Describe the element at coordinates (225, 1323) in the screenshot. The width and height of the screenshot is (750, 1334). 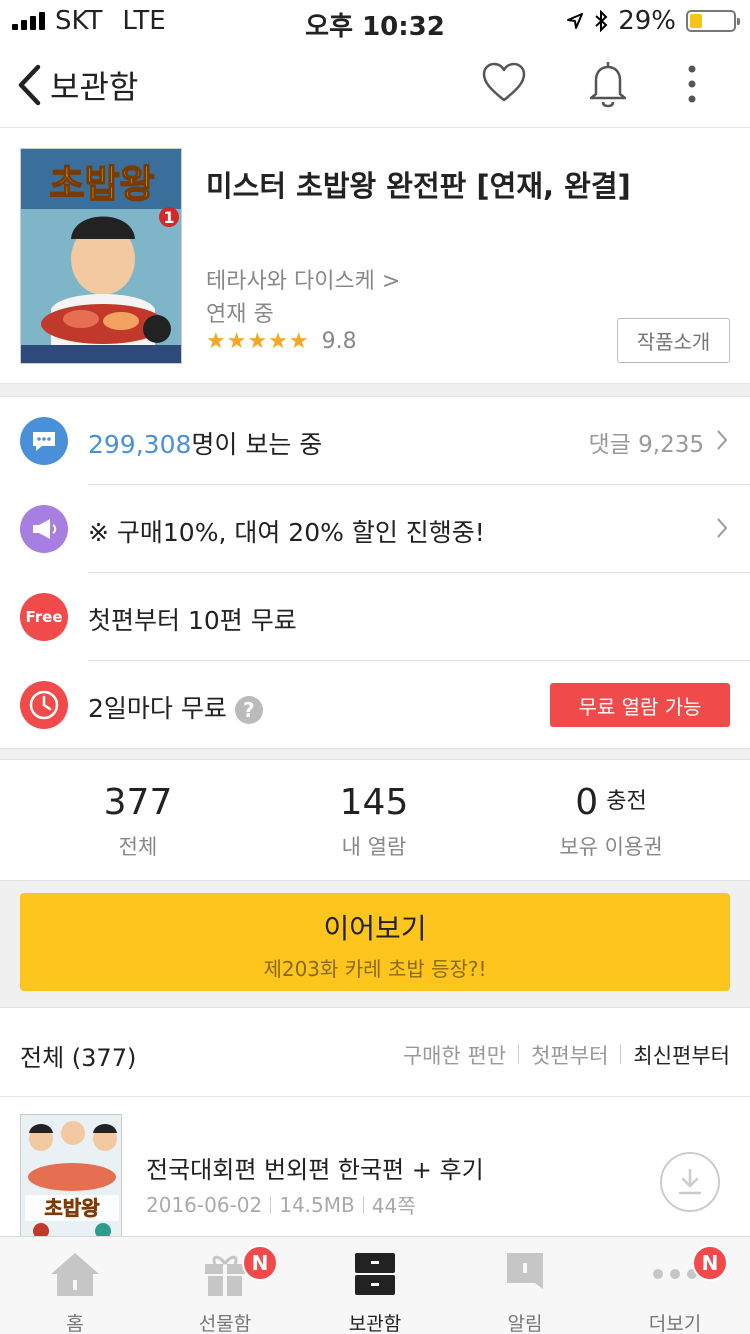
I see `tab-gift-label: 선물함` at that location.